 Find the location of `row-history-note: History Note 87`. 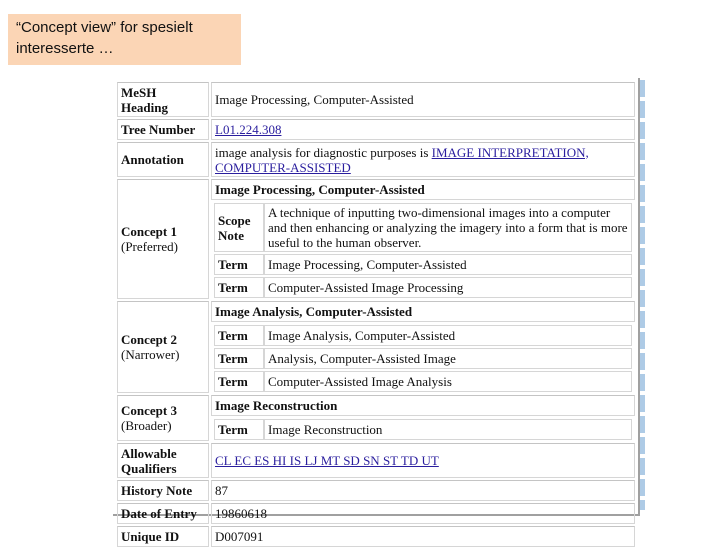

row-history-note: History Note 87 is located at coordinates (376, 490).